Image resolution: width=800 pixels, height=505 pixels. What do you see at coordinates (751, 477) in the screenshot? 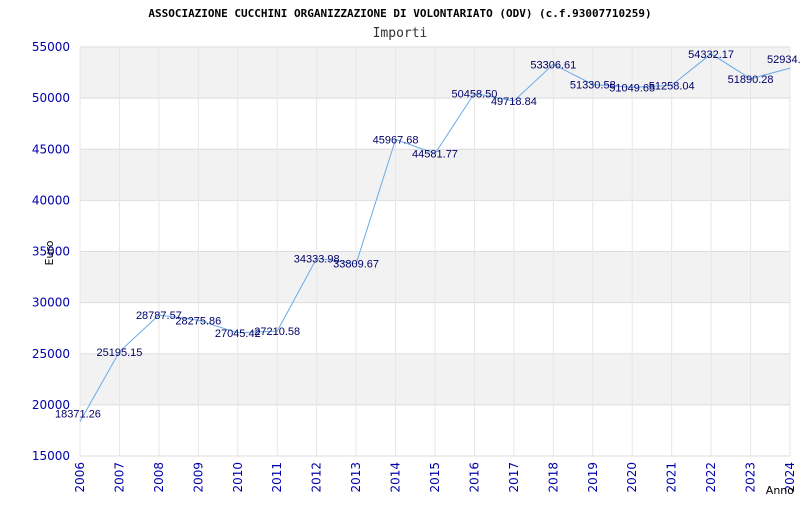
I see `x-tick-label: 2023` at bounding box center [751, 477].